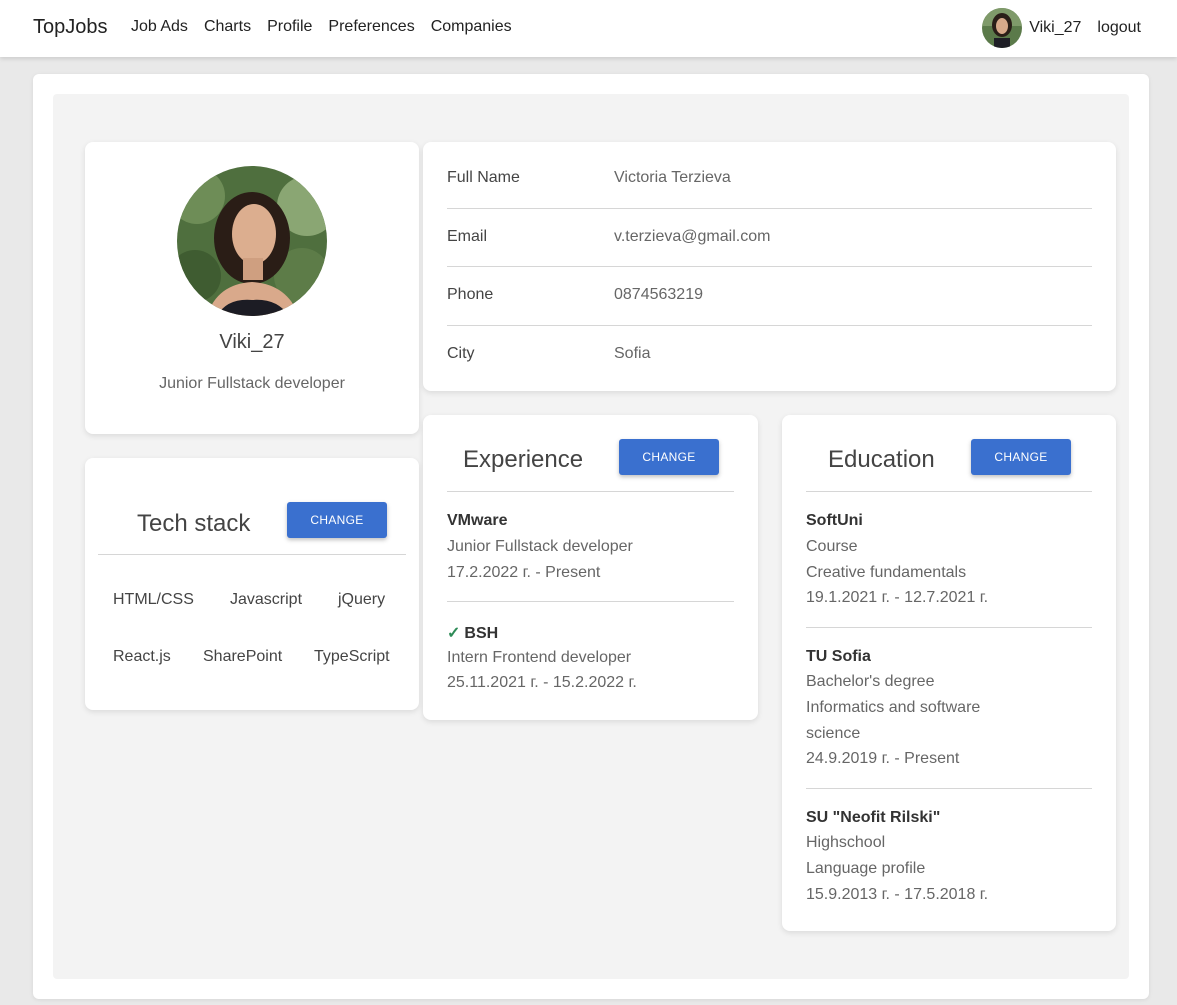  Describe the element at coordinates (523, 459) in the screenshot. I see `experience-title: Experience` at that location.